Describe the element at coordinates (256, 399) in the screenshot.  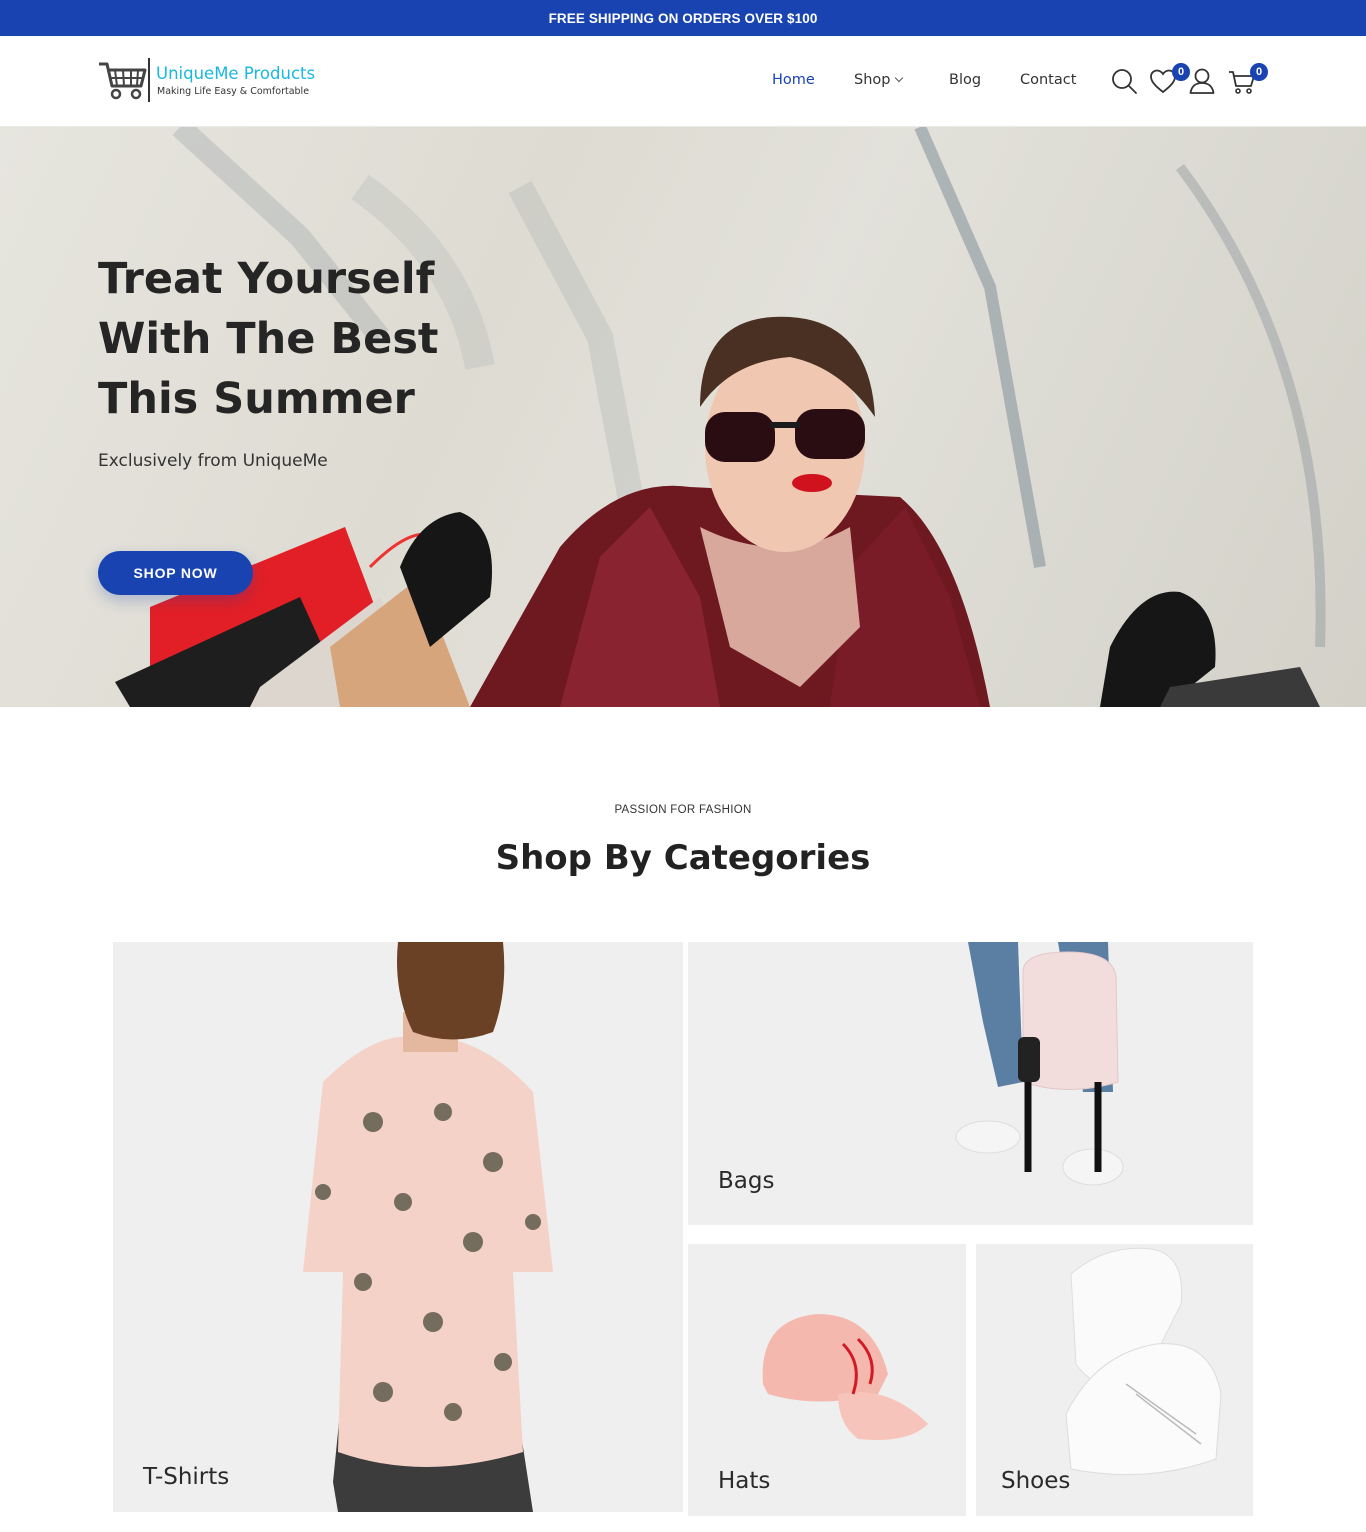
I see `hero-title-line: This Summer` at that location.